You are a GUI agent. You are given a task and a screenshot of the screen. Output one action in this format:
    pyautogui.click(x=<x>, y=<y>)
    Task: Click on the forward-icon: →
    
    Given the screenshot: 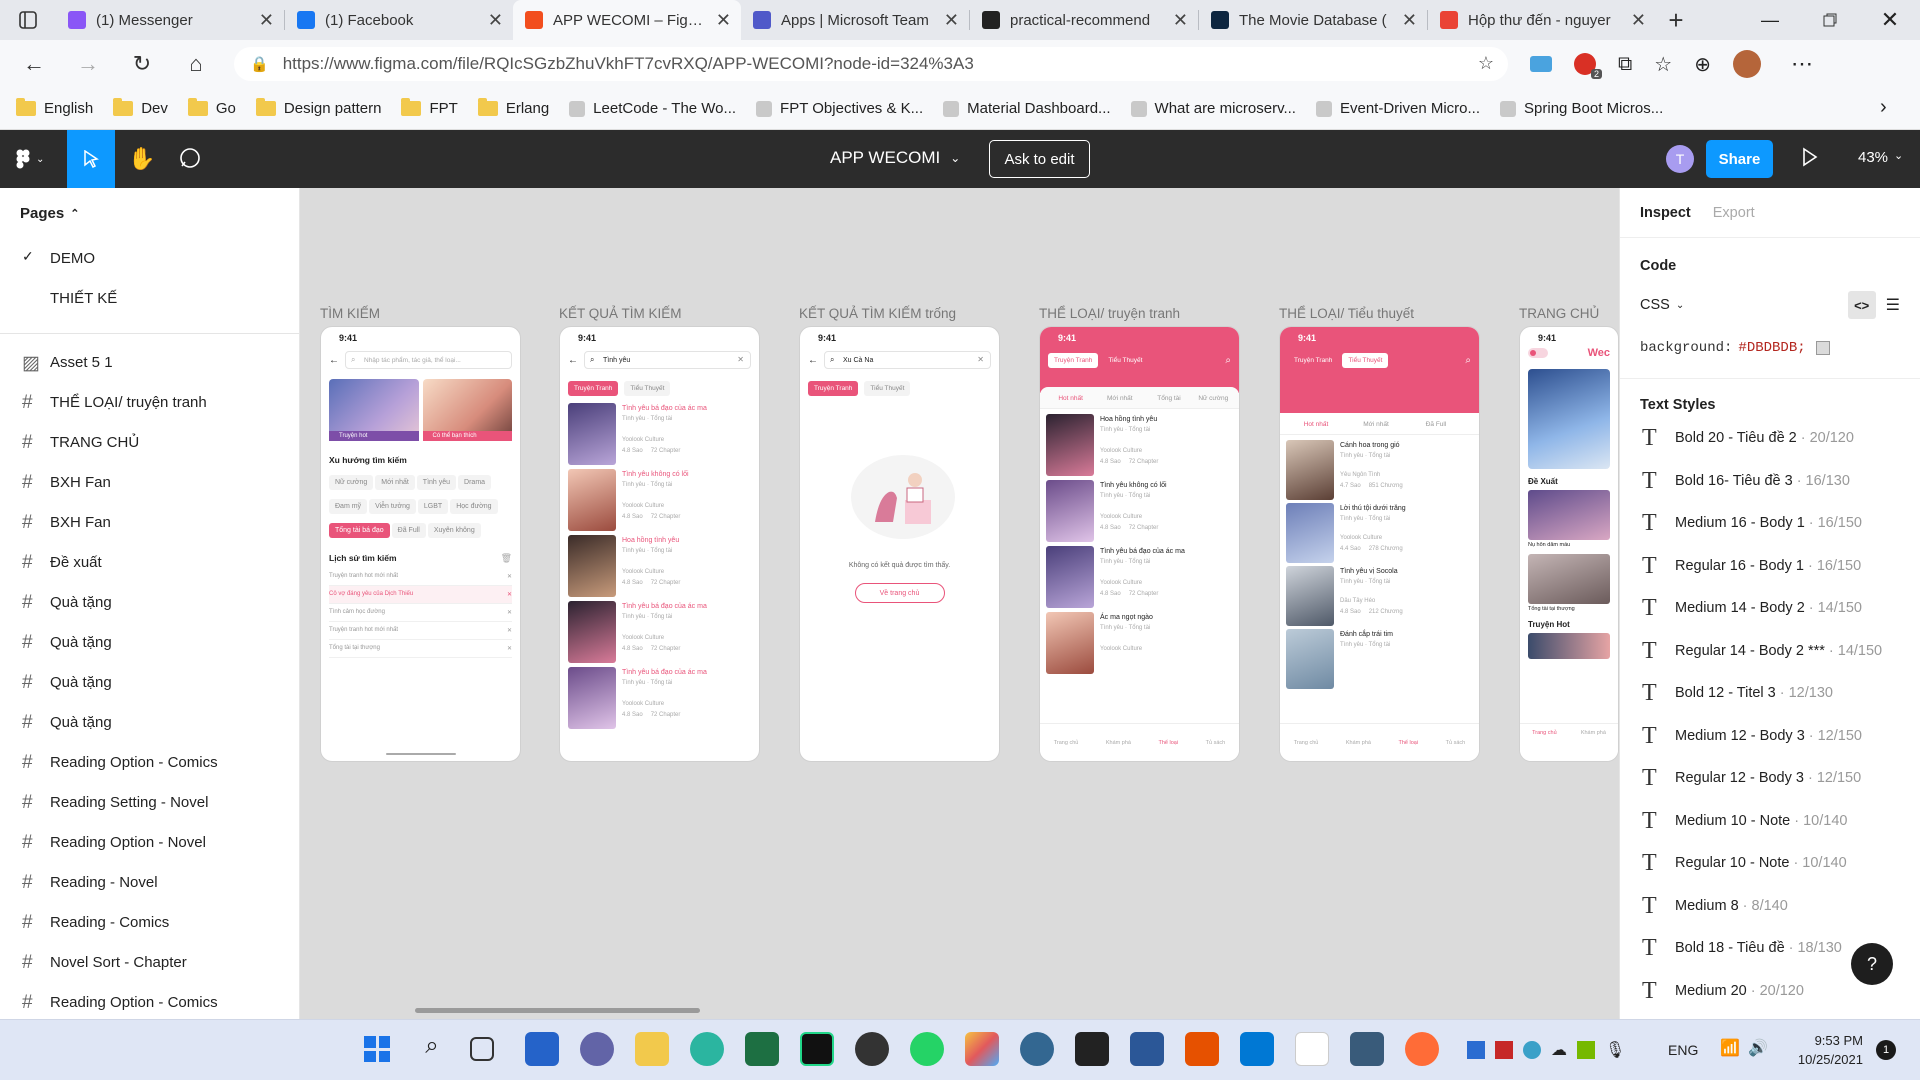 What is the action you would take?
    pyautogui.click(x=88, y=64)
    